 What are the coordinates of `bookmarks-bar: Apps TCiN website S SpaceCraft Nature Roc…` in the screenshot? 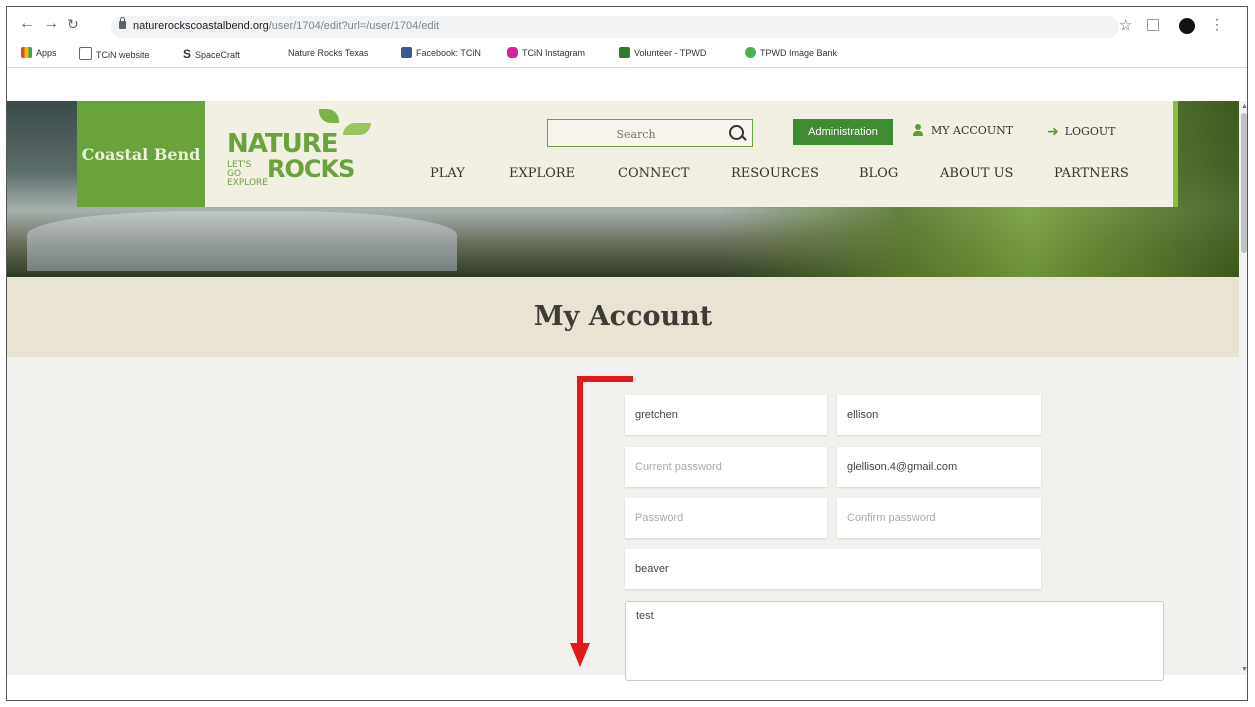 It's located at (627, 54).